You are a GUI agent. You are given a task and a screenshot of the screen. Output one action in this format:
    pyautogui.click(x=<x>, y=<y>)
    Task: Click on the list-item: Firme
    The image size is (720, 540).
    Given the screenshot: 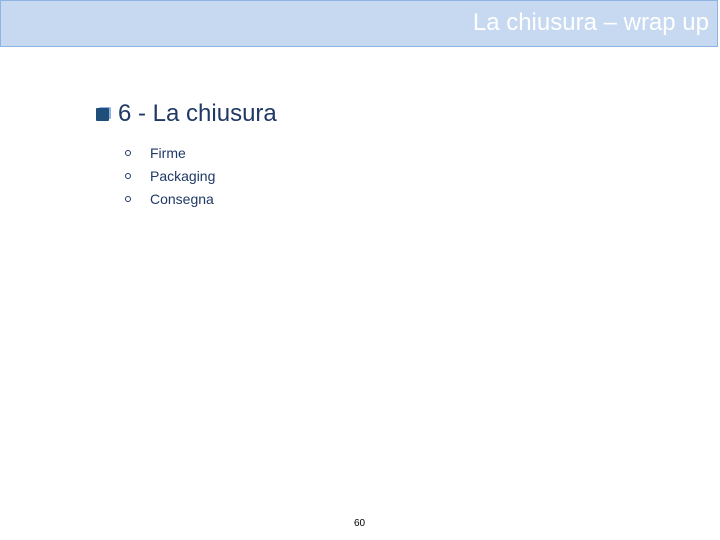 What is the action you would take?
    pyautogui.click(x=170, y=152)
    